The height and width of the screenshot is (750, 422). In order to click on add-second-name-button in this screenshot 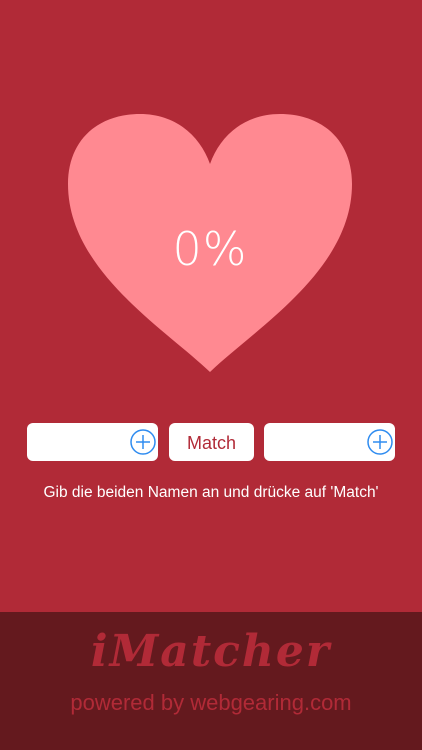, I will do `click(380, 442)`.